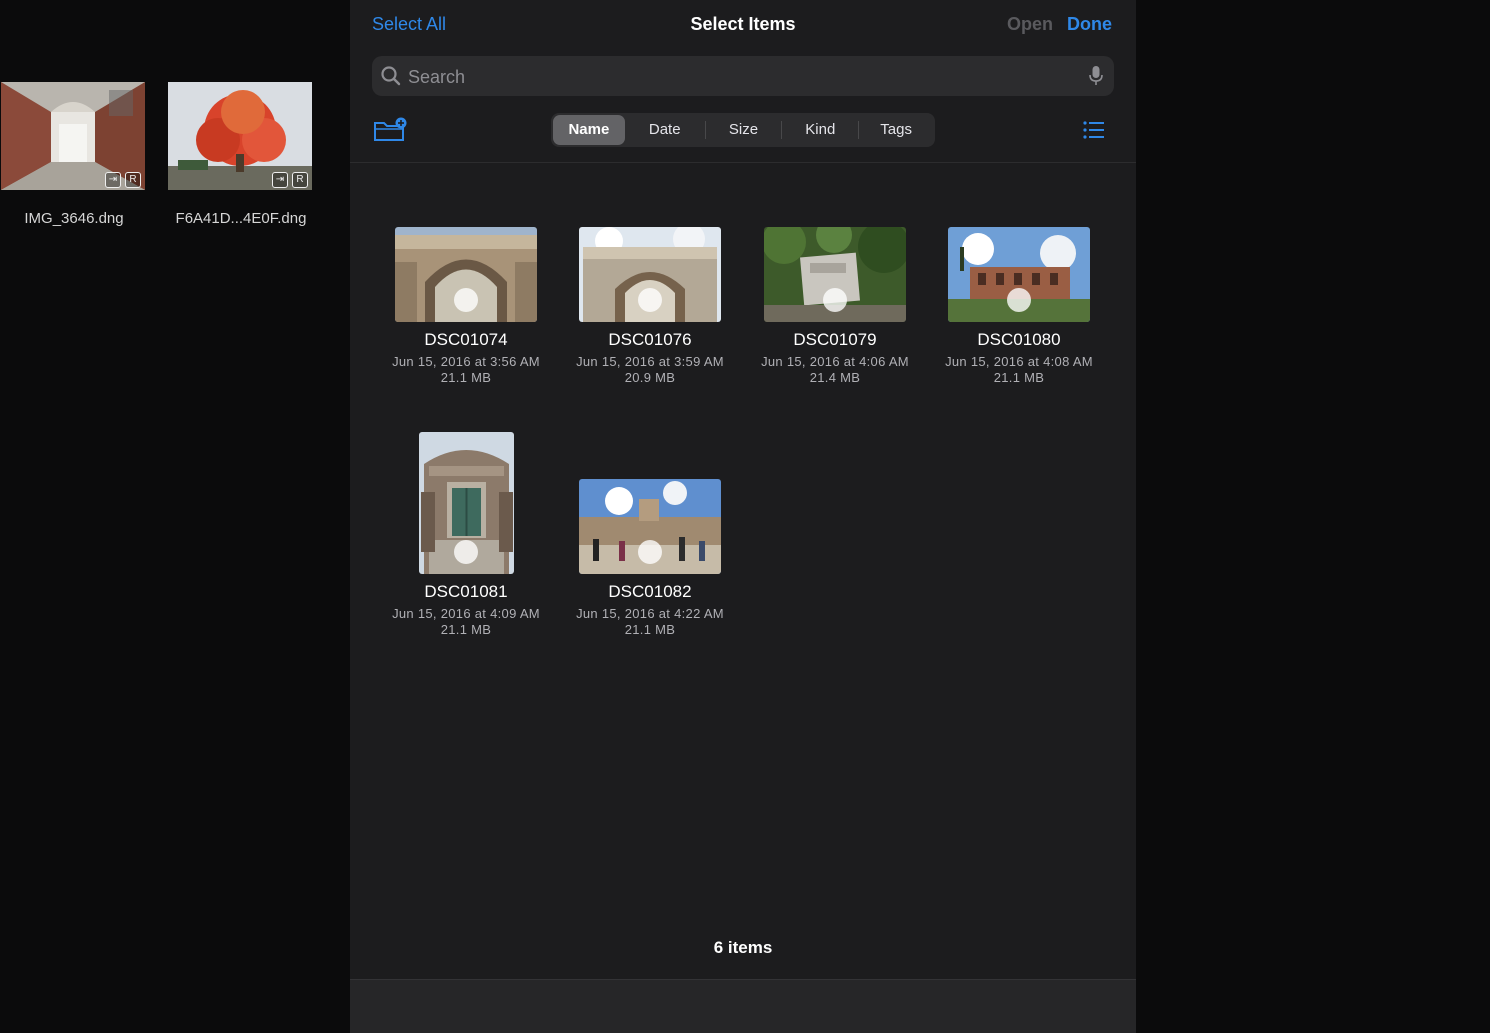 This screenshot has height=1033, width=1490. What do you see at coordinates (74, 218) in the screenshot?
I see `background-file-name: IMG_3646.dng` at bounding box center [74, 218].